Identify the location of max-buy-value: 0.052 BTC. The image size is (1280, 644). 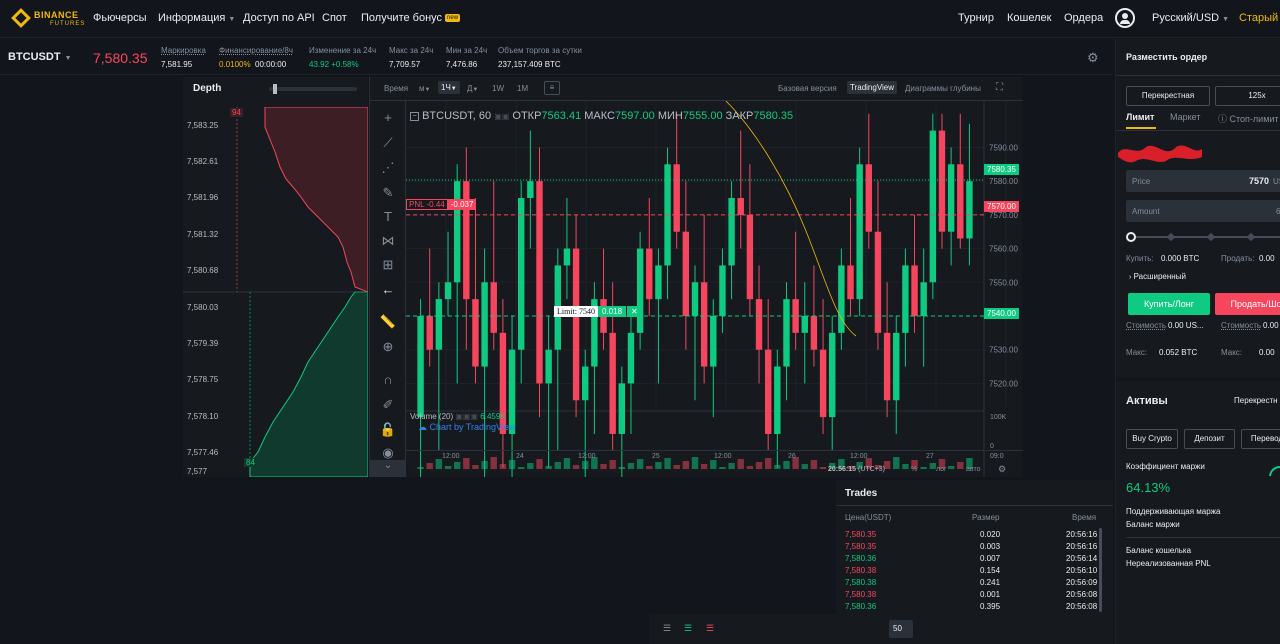
(1178, 352).